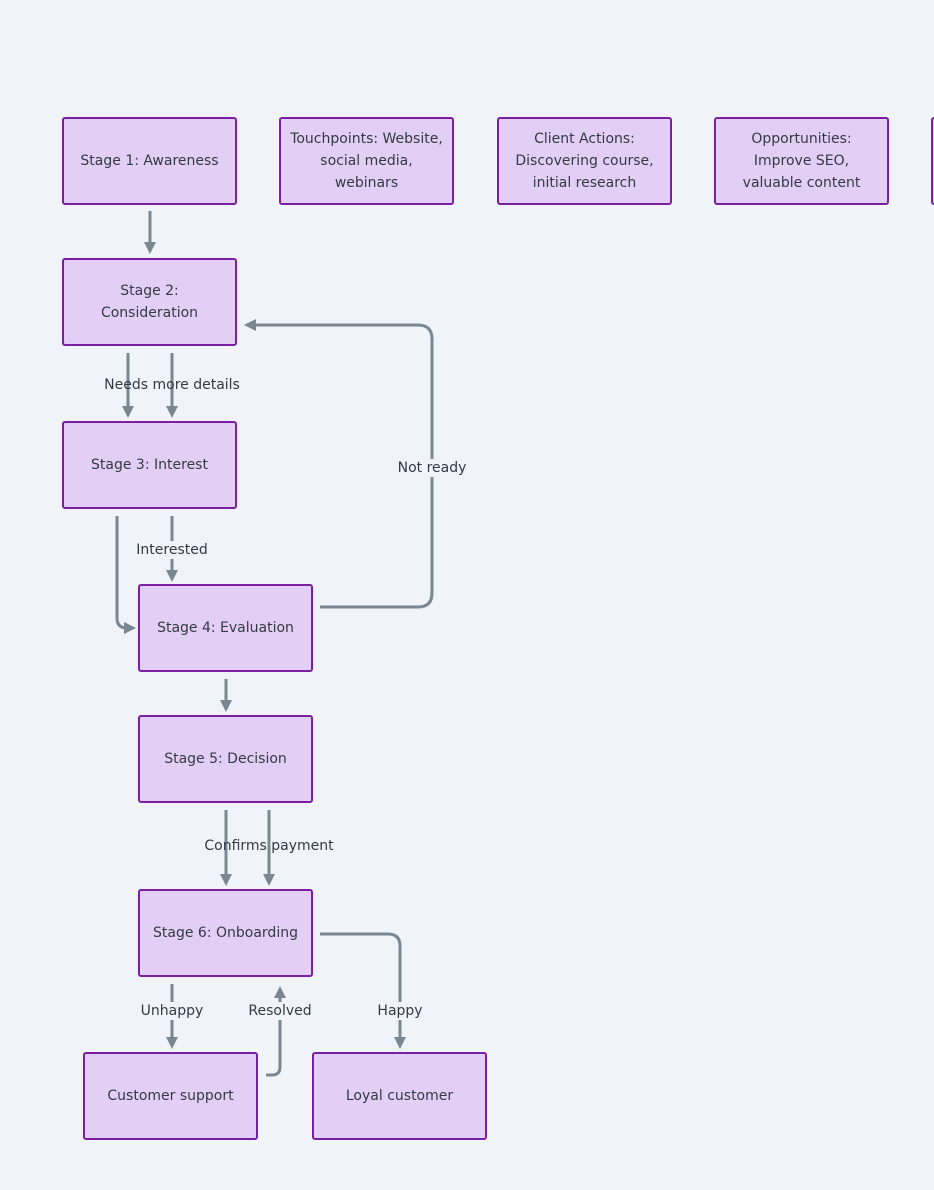 The height and width of the screenshot is (1190, 934). What do you see at coordinates (149, 302) in the screenshot?
I see `node-stage2-consideration: Stage 2: Consideration` at bounding box center [149, 302].